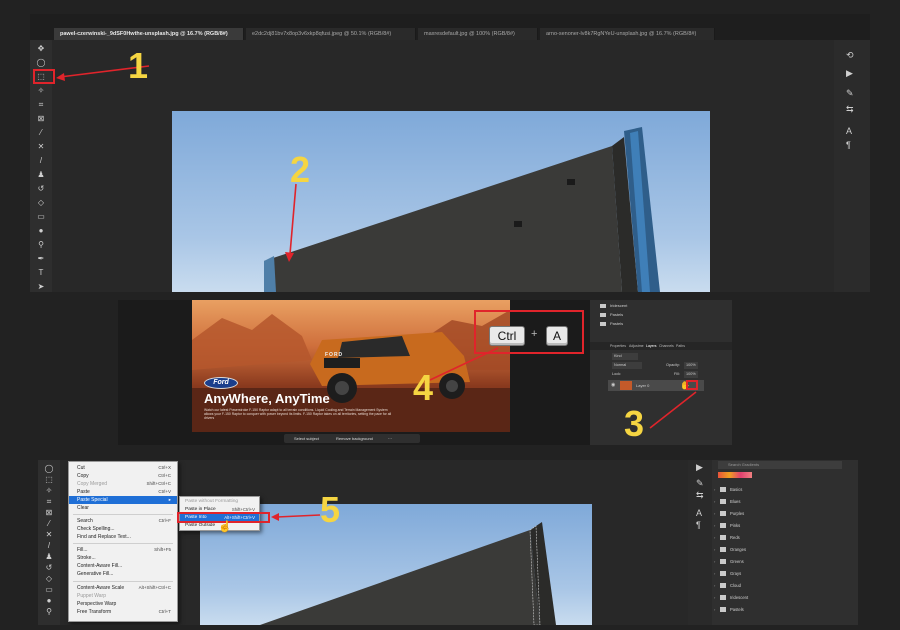 Image resolution: width=900 pixels, height=630 pixels. Describe the element at coordinates (41, 104) in the screenshot. I see `crop-tool-icon: ⌗` at that location.